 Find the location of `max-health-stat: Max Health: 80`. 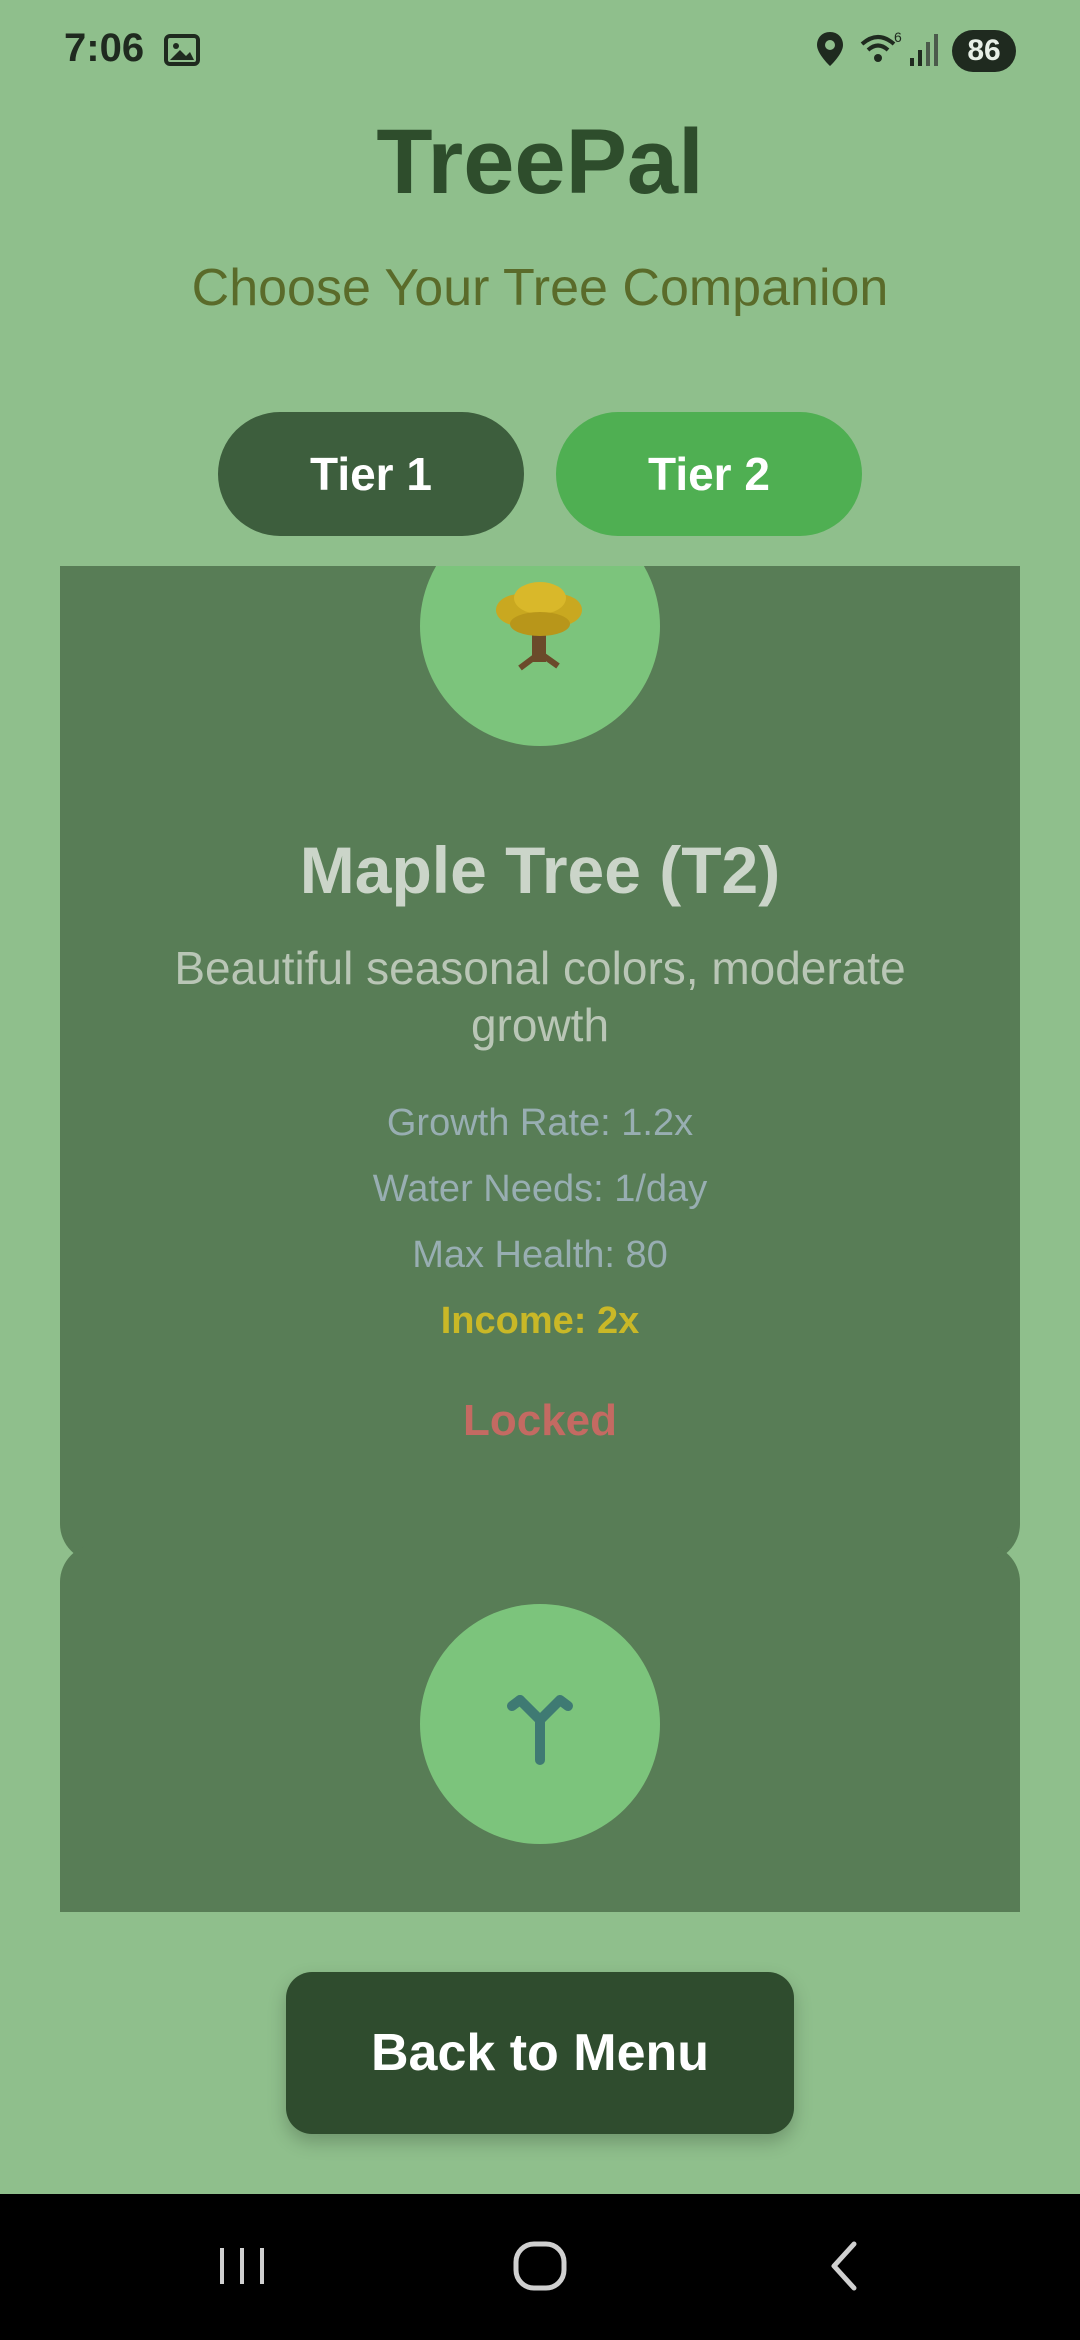

max-health-stat: Max Health: 80 is located at coordinates (540, 1255).